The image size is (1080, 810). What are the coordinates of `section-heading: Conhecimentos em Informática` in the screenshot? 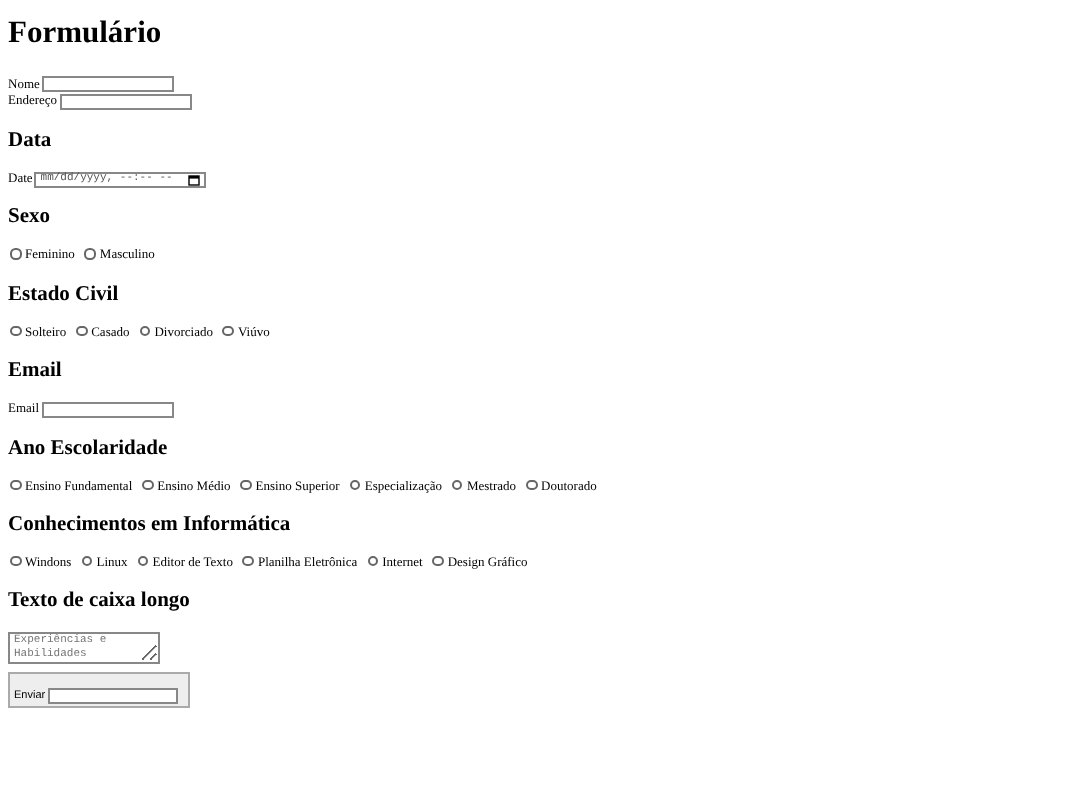 It's located at (150, 524).